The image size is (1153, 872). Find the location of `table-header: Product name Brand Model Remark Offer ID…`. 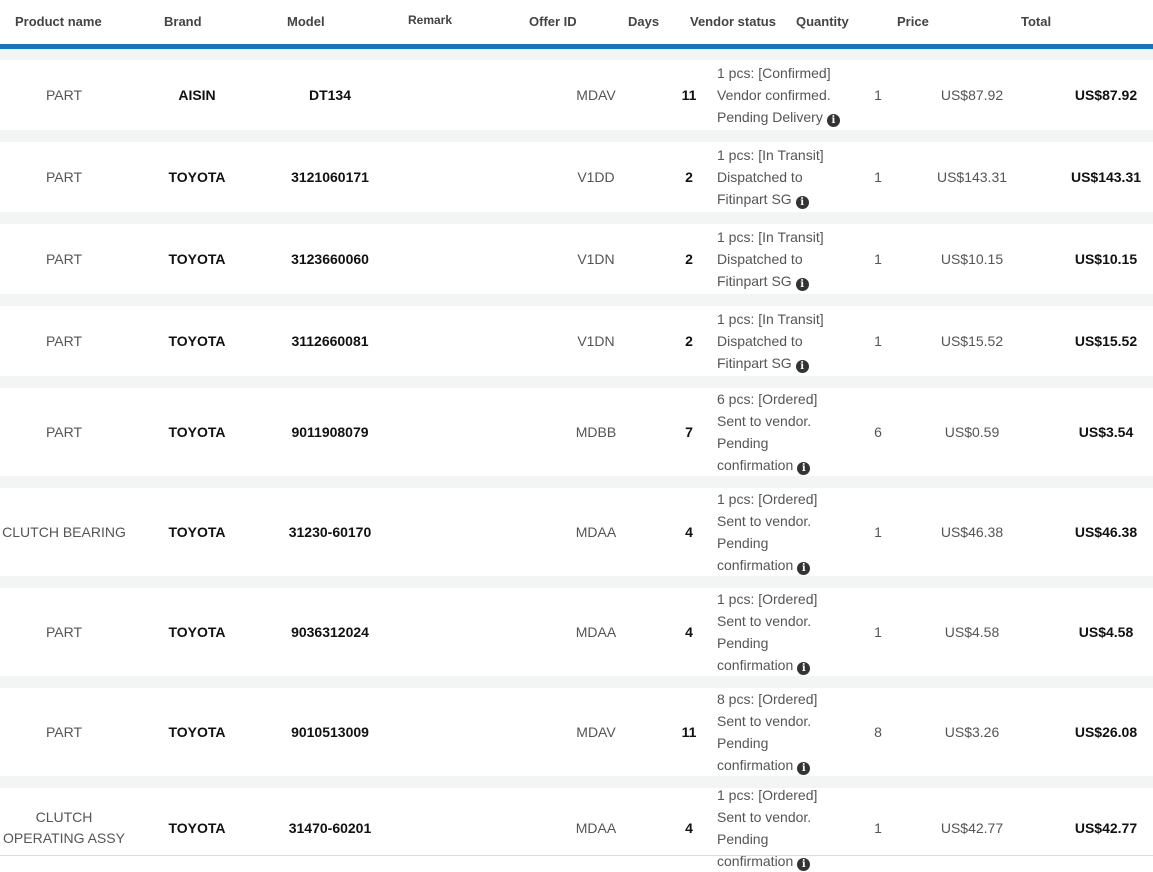

table-header: Product name Brand Model Remark Offer ID… is located at coordinates (576, 22).